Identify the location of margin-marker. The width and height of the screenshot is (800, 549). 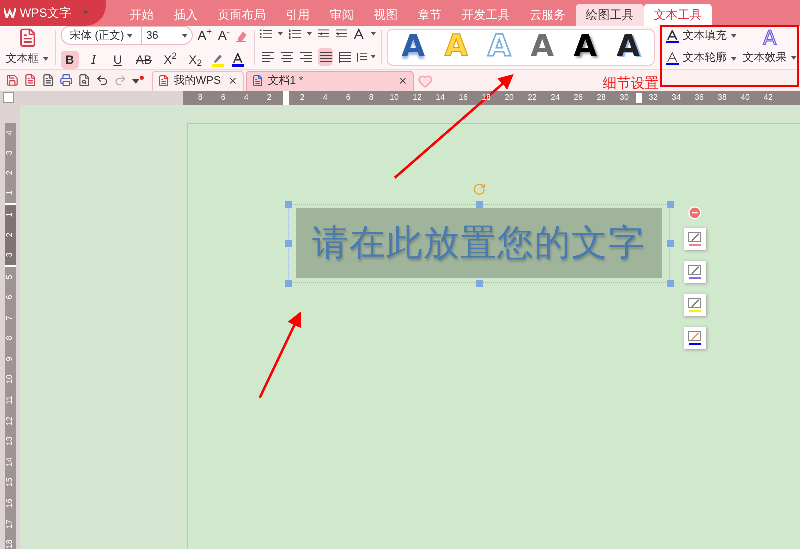
(639, 97).